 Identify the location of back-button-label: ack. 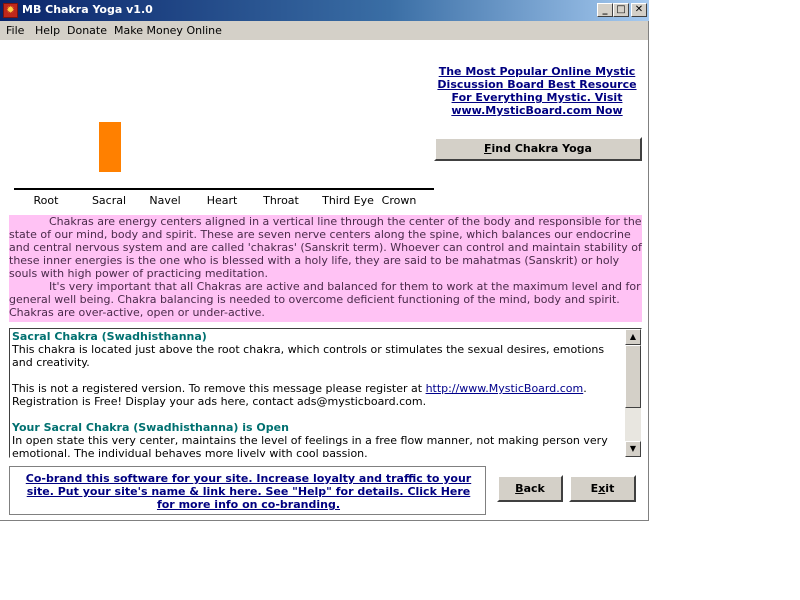
(534, 488).